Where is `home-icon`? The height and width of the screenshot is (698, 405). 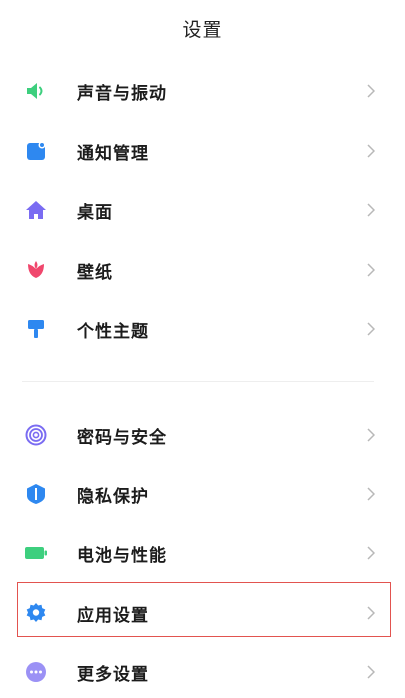
home-icon is located at coordinates (36, 210).